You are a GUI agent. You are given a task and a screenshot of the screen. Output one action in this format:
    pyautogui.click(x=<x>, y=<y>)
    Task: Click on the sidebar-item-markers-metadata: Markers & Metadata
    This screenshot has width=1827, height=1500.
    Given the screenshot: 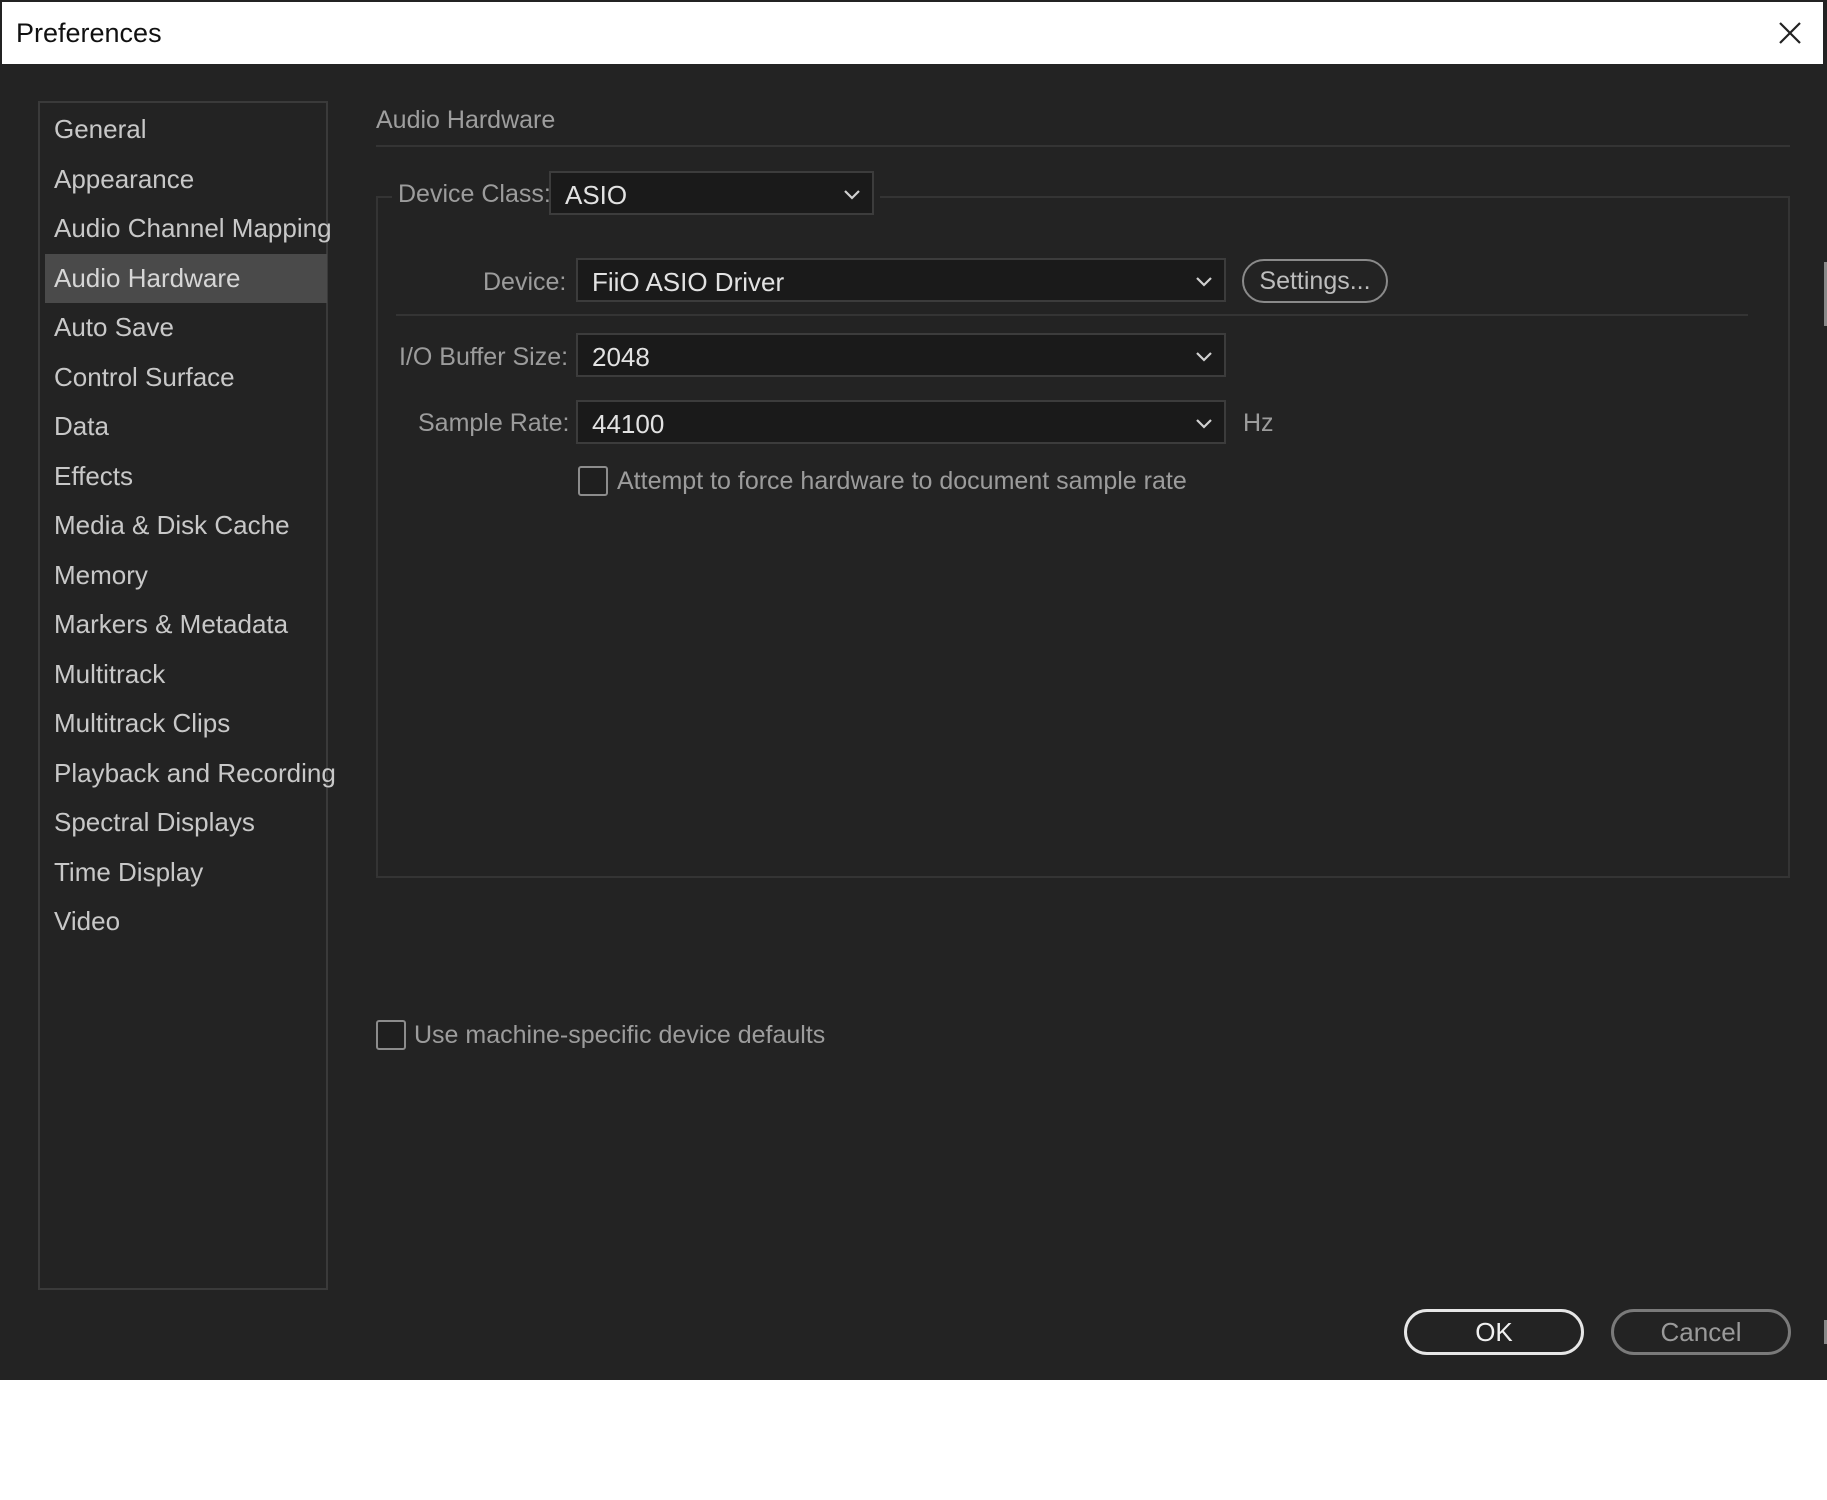 What is the action you would take?
    pyautogui.click(x=186, y=624)
    